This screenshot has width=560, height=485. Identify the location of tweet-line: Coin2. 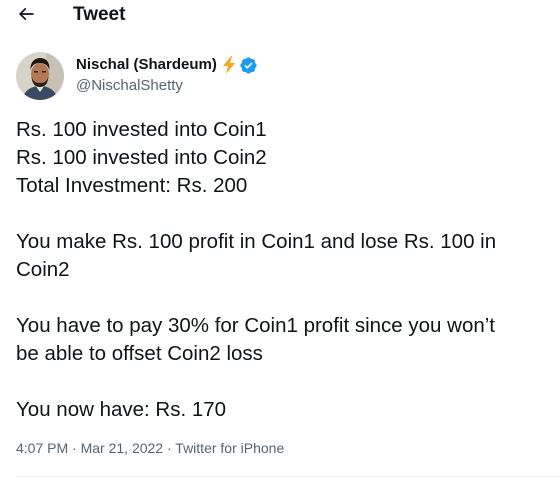
(43, 269).